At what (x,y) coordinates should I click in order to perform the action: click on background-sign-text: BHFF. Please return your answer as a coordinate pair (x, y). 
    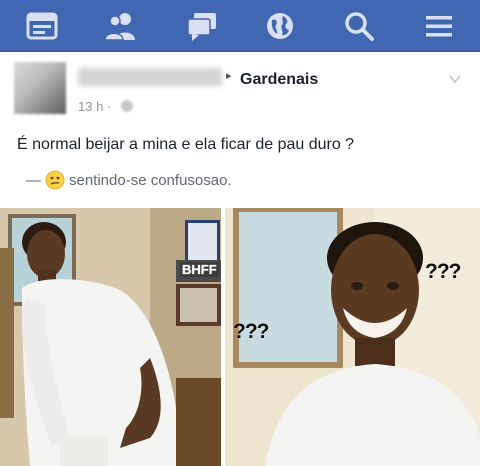
    Looking at the image, I should click on (199, 269).